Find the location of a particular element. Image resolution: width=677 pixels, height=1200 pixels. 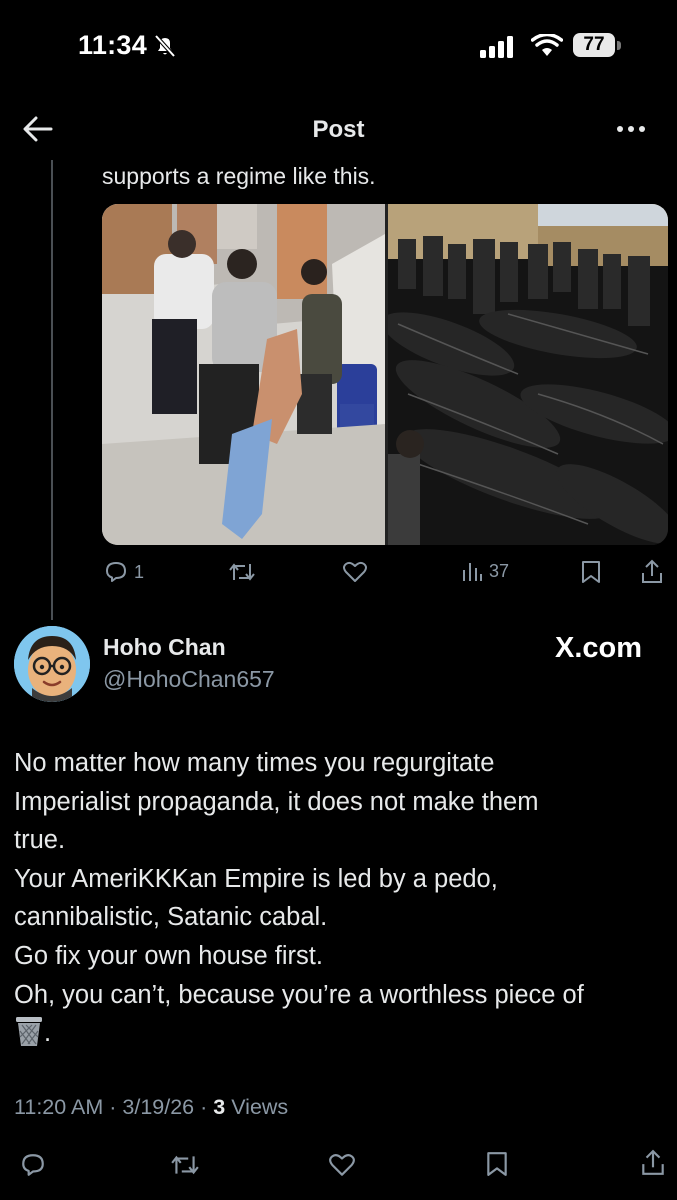

avatar-memoji-icon is located at coordinates (52, 664).